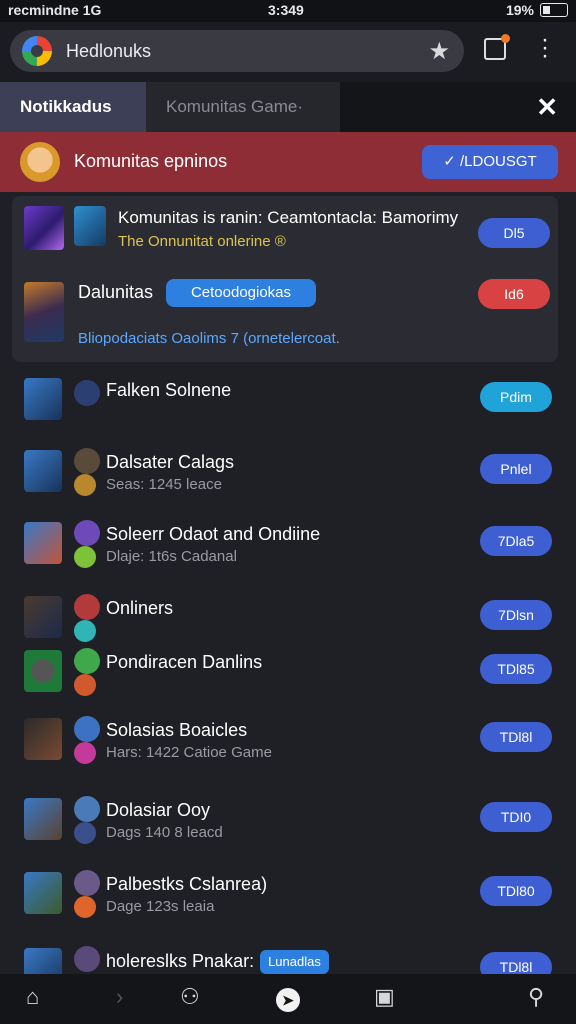 The height and width of the screenshot is (1024, 576). I want to click on address-bar-text: Hedlonuks, so click(109, 51).